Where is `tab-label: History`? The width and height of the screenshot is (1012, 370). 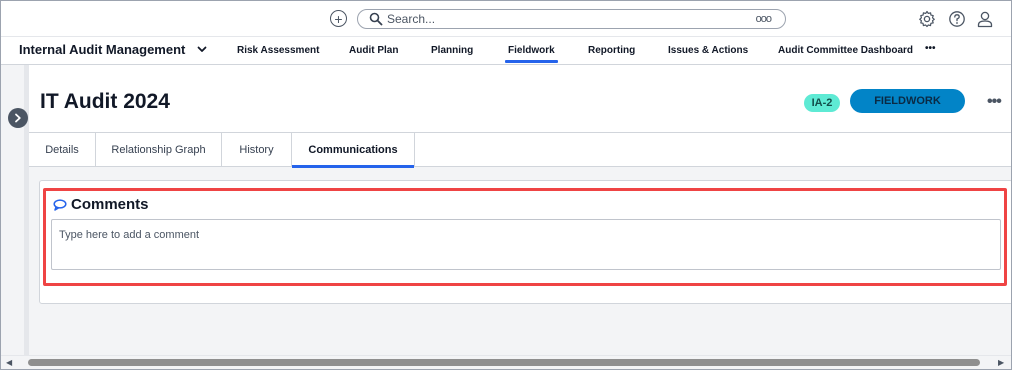
tab-label: History is located at coordinates (256, 150).